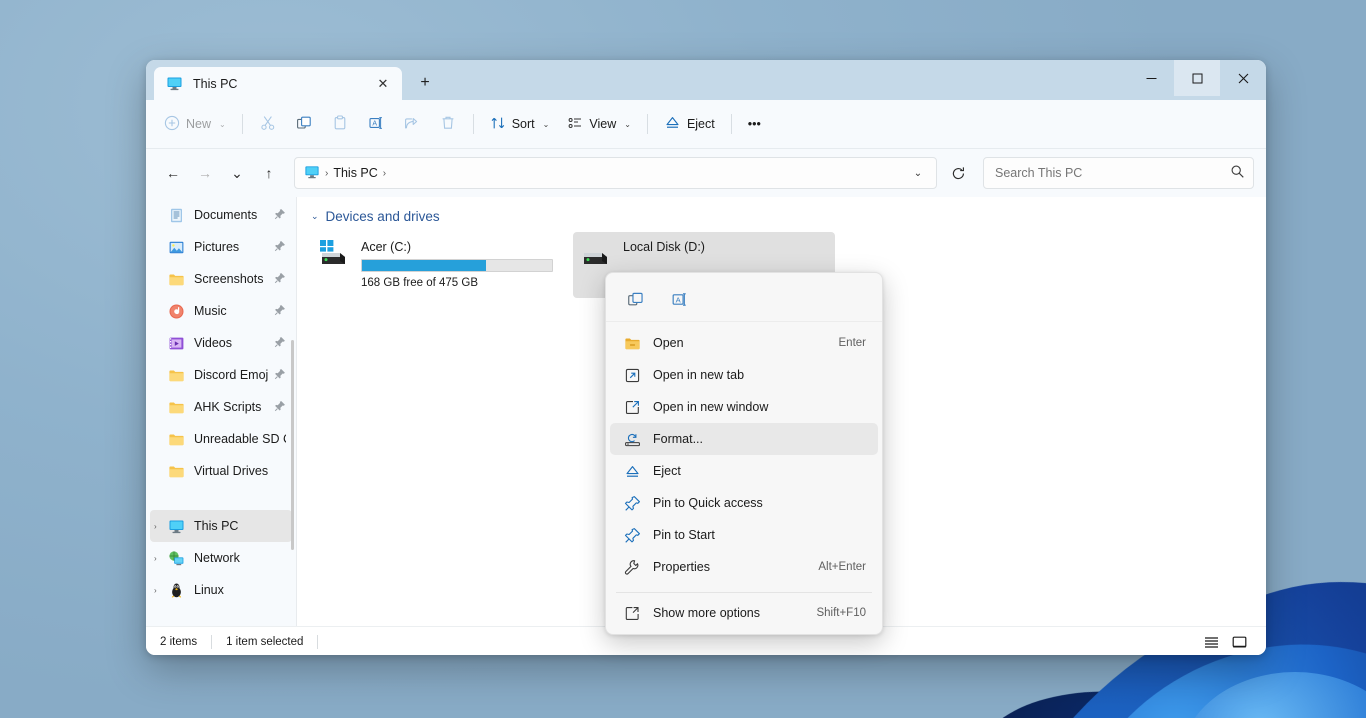 The width and height of the screenshot is (1366, 718). Describe the element at coordinates (615, 173) in the screenshot. I see `breadcrumb: › This PC › ⌄` at that location.